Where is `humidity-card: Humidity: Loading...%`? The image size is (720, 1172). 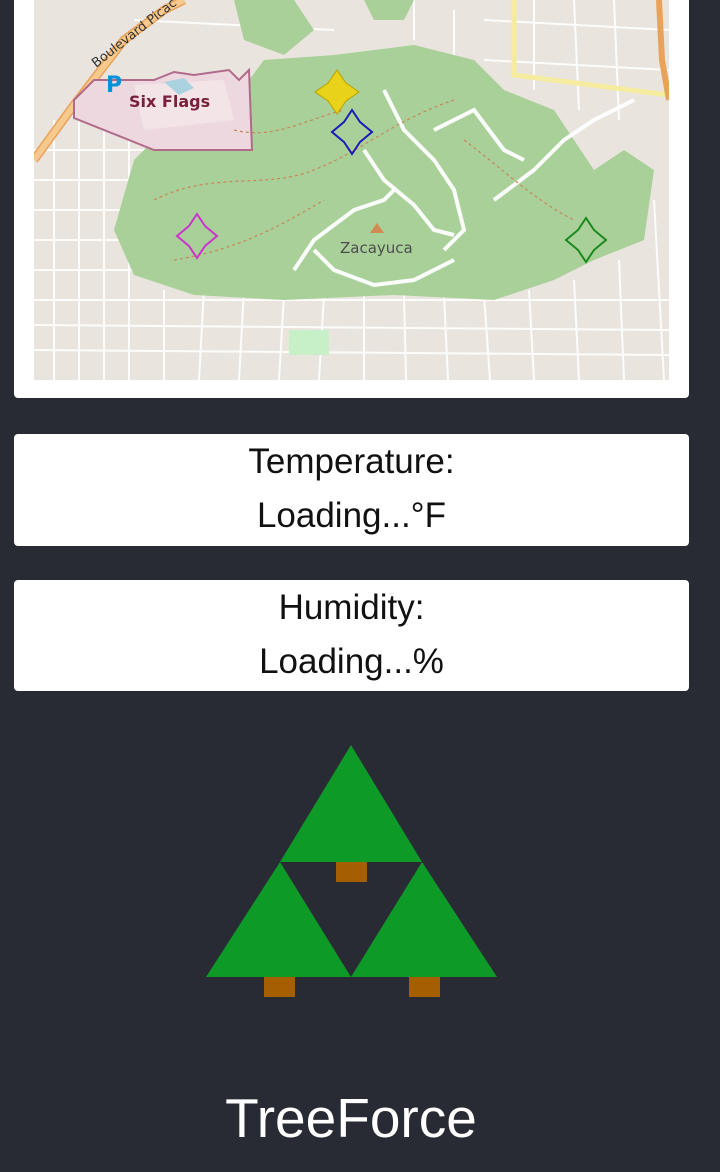 humidity-card: Humidity: Loading...% is located at coordinates (351, 635).